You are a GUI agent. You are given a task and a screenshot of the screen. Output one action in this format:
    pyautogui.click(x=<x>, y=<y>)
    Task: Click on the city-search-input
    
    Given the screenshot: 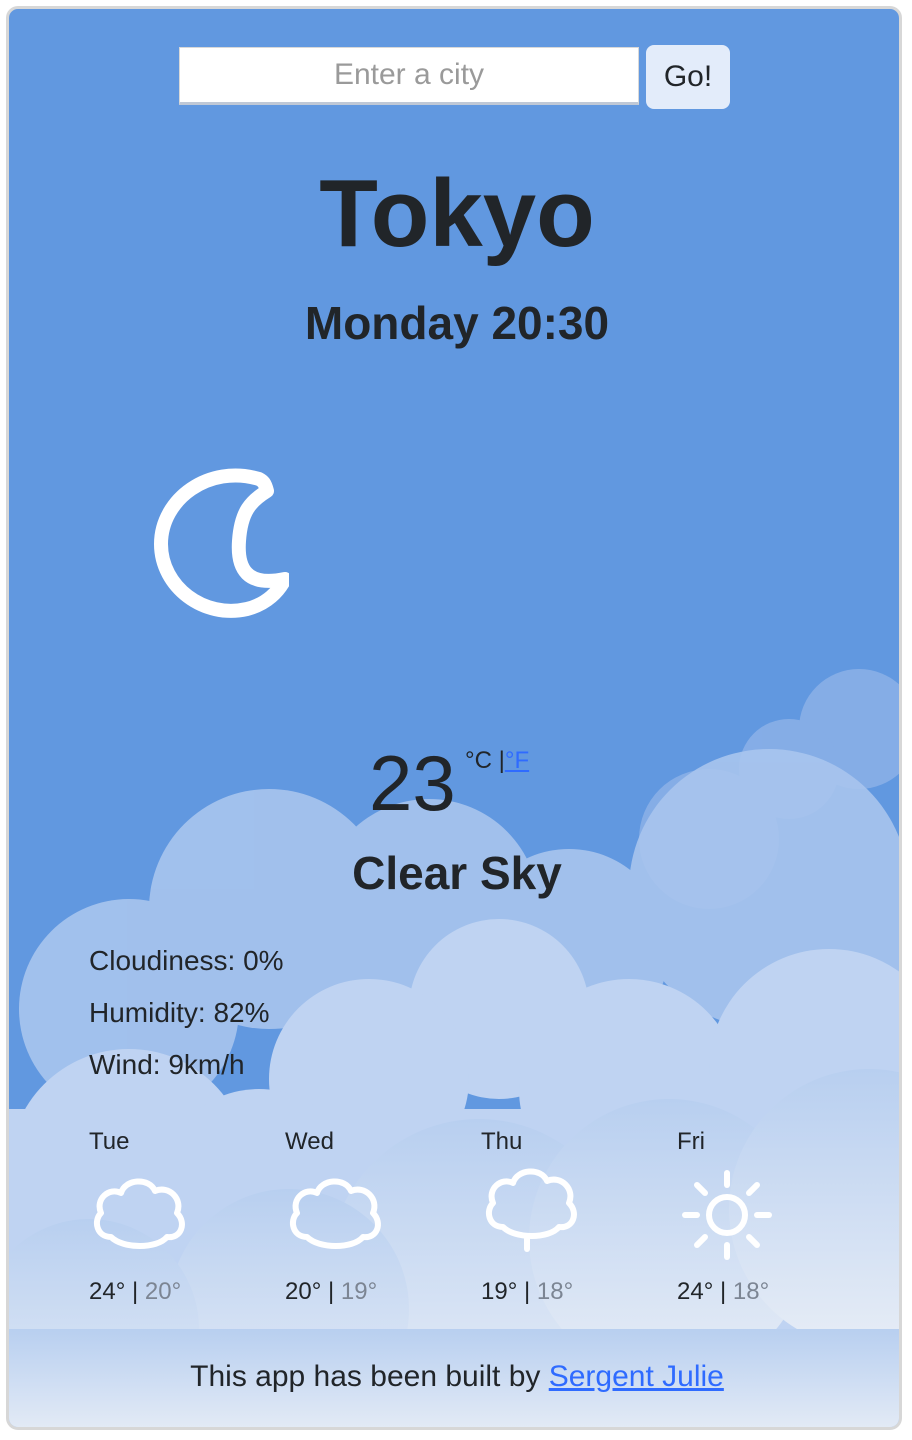 What is the action you would take?
    pyautogui.click(x=409, y=76)
    